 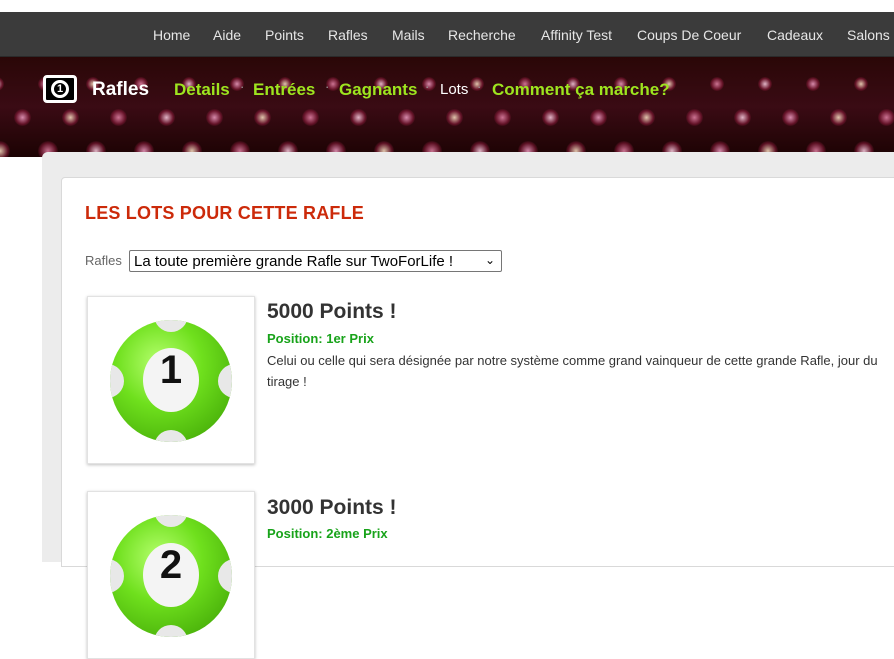 What do you see at coordinates (171, 370) in the screenshot?
I see `ball-number: 1` at bounding box center [171, 370].